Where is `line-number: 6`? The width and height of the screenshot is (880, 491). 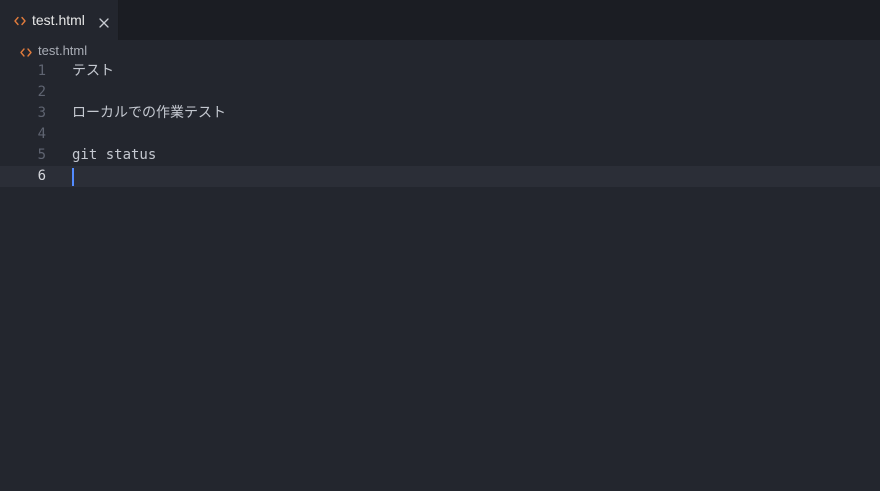 line-number: 6 is located at coordinates (41, 176).